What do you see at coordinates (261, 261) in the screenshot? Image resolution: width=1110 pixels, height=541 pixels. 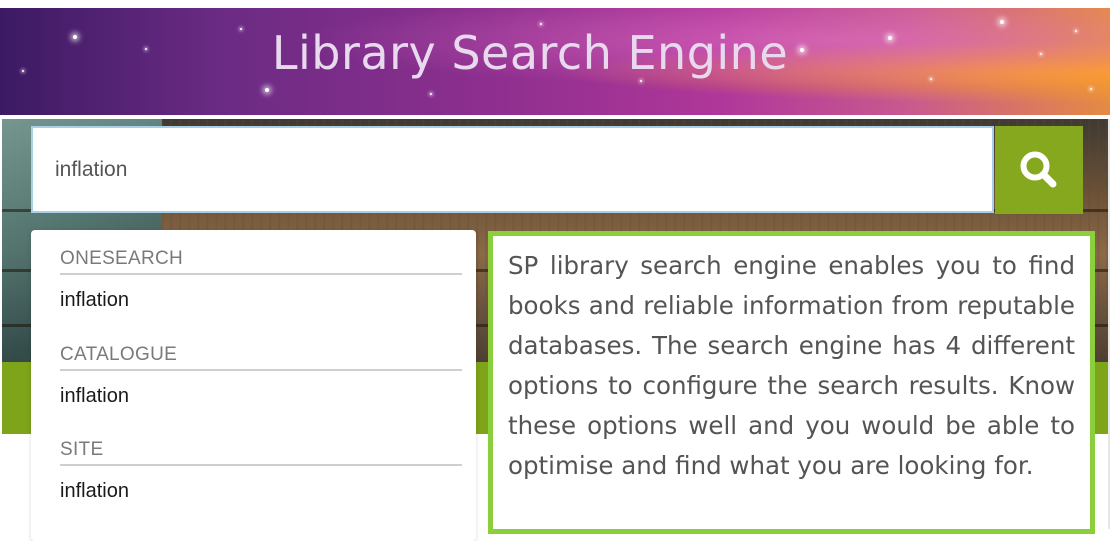 I see `suggestion-group-header: ONESEARCH` at bounding box center [261, 261].